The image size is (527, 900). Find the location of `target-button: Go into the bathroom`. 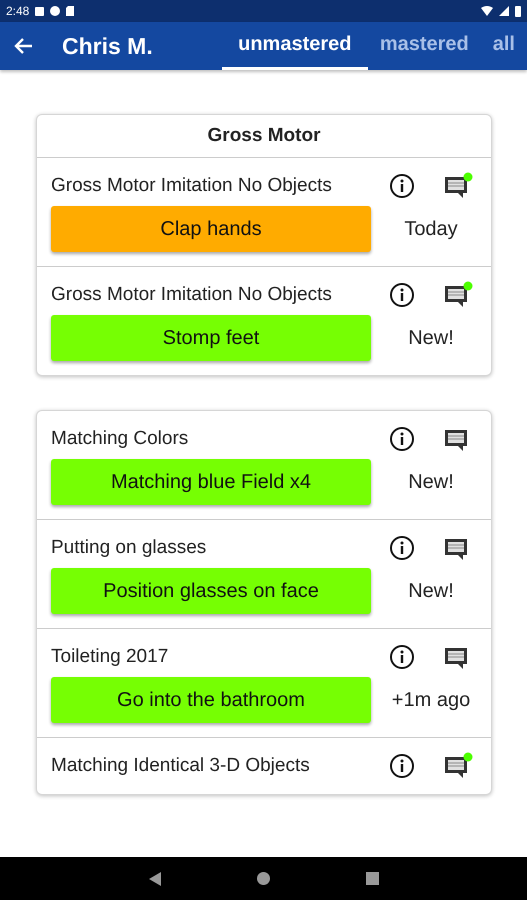

target-button: Go into the bathroom is located at coordinates (211, 700).